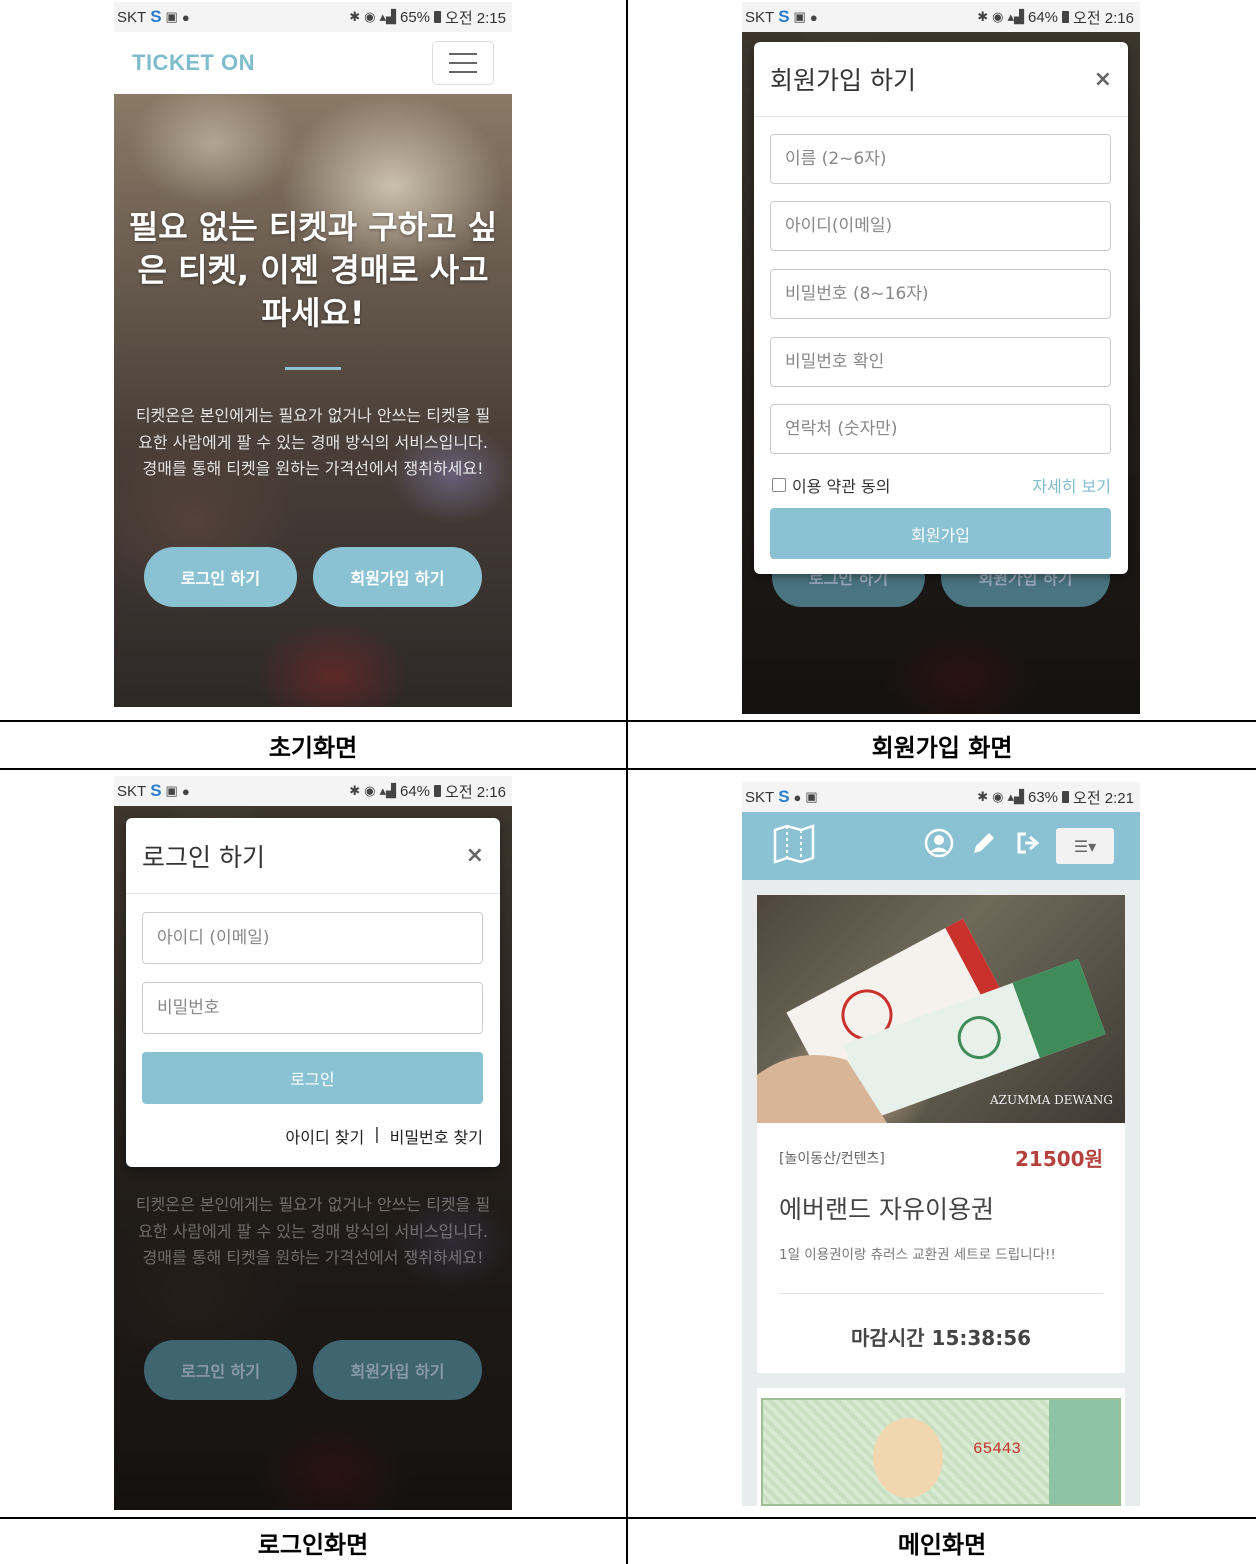  What do you see at coordinates (942, 747) in the screenshot?
I see `caption-signup: 회원가입 화면` at bounding box center [942, 747].